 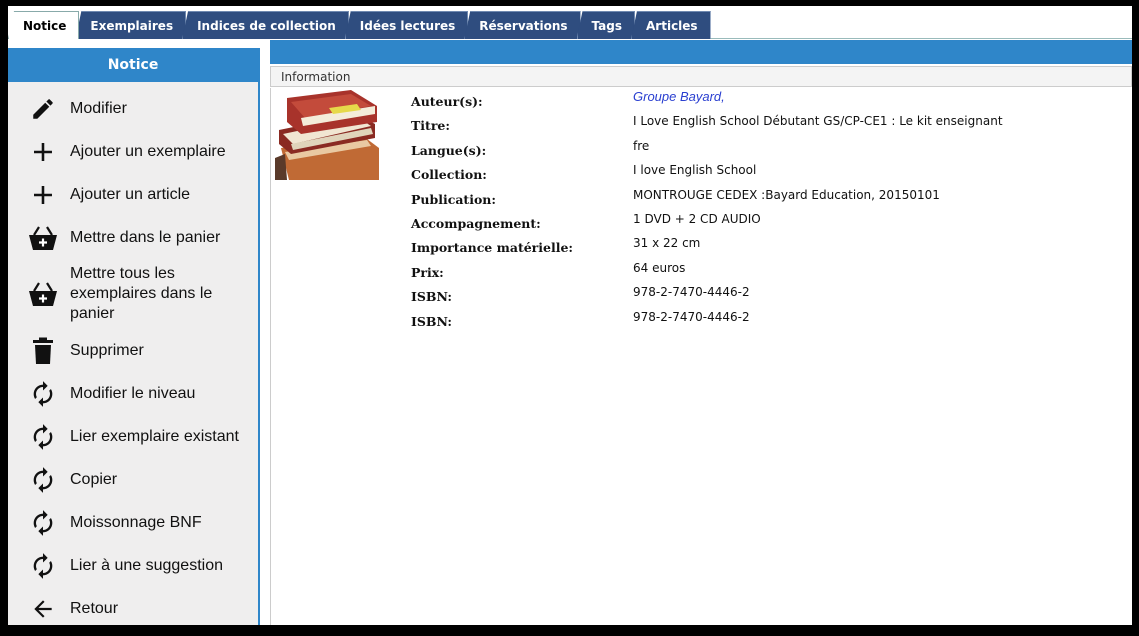 What do you see at coordinates (427, 272) in the screenshot?
I see `field-label: Prix:` at bounding box center [427, 272].